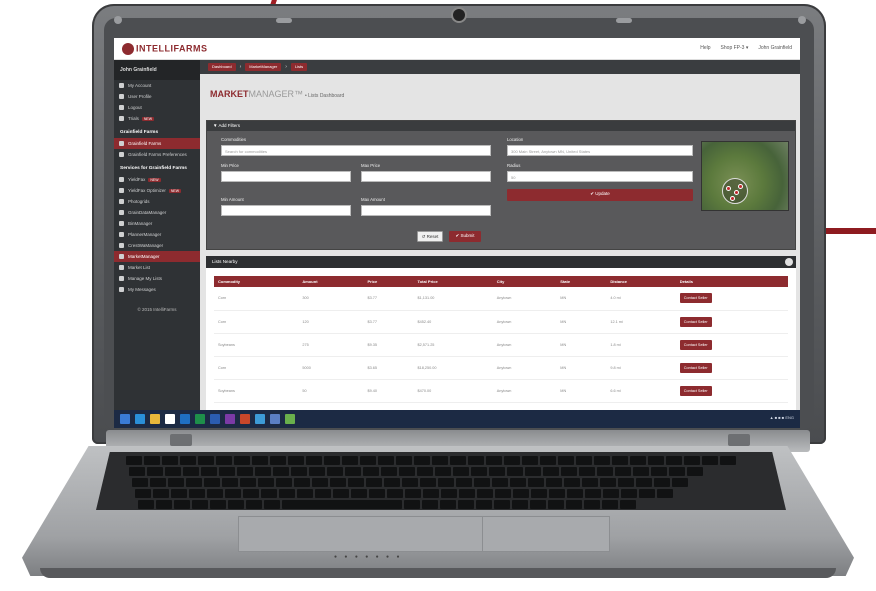 The width and height of the screenshot is (876, 591). Describe the element at coordinates (290, 419) in the screenshot. I see `app-icon` at that location.